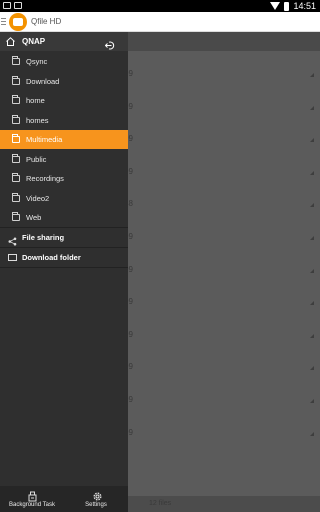  Describe the element at coordinates (160, 22) in the screenshot. I see `app-bar: Qfile HD` at that location.